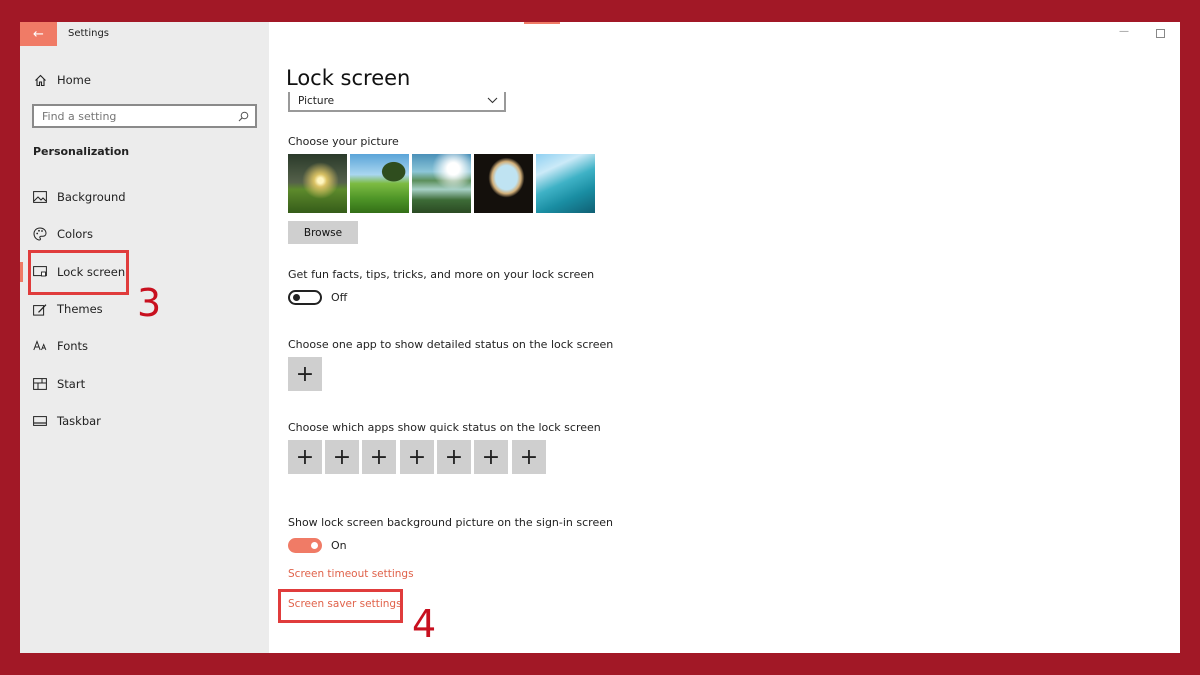 This screenshot has height=675, width=1200. I want to click on sidebar-item-label: Fonts, so click(73, 346).